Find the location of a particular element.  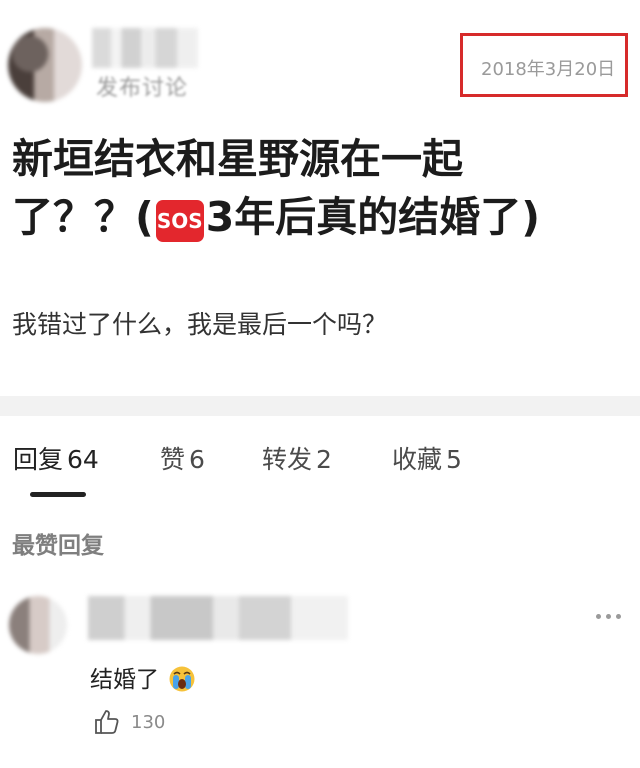

tab-favorites: 收藏 5 is located at coordinates (427, 458).